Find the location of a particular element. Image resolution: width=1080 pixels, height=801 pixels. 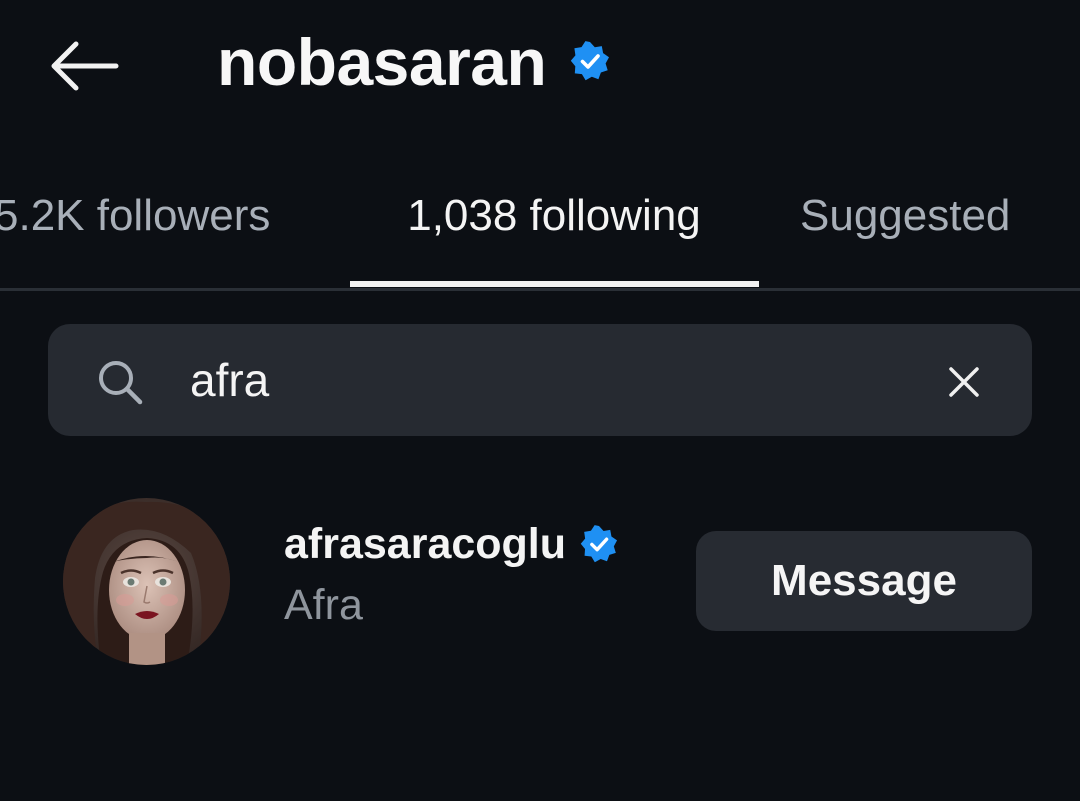

display-name: Afra is located at coordinates (323, 605).